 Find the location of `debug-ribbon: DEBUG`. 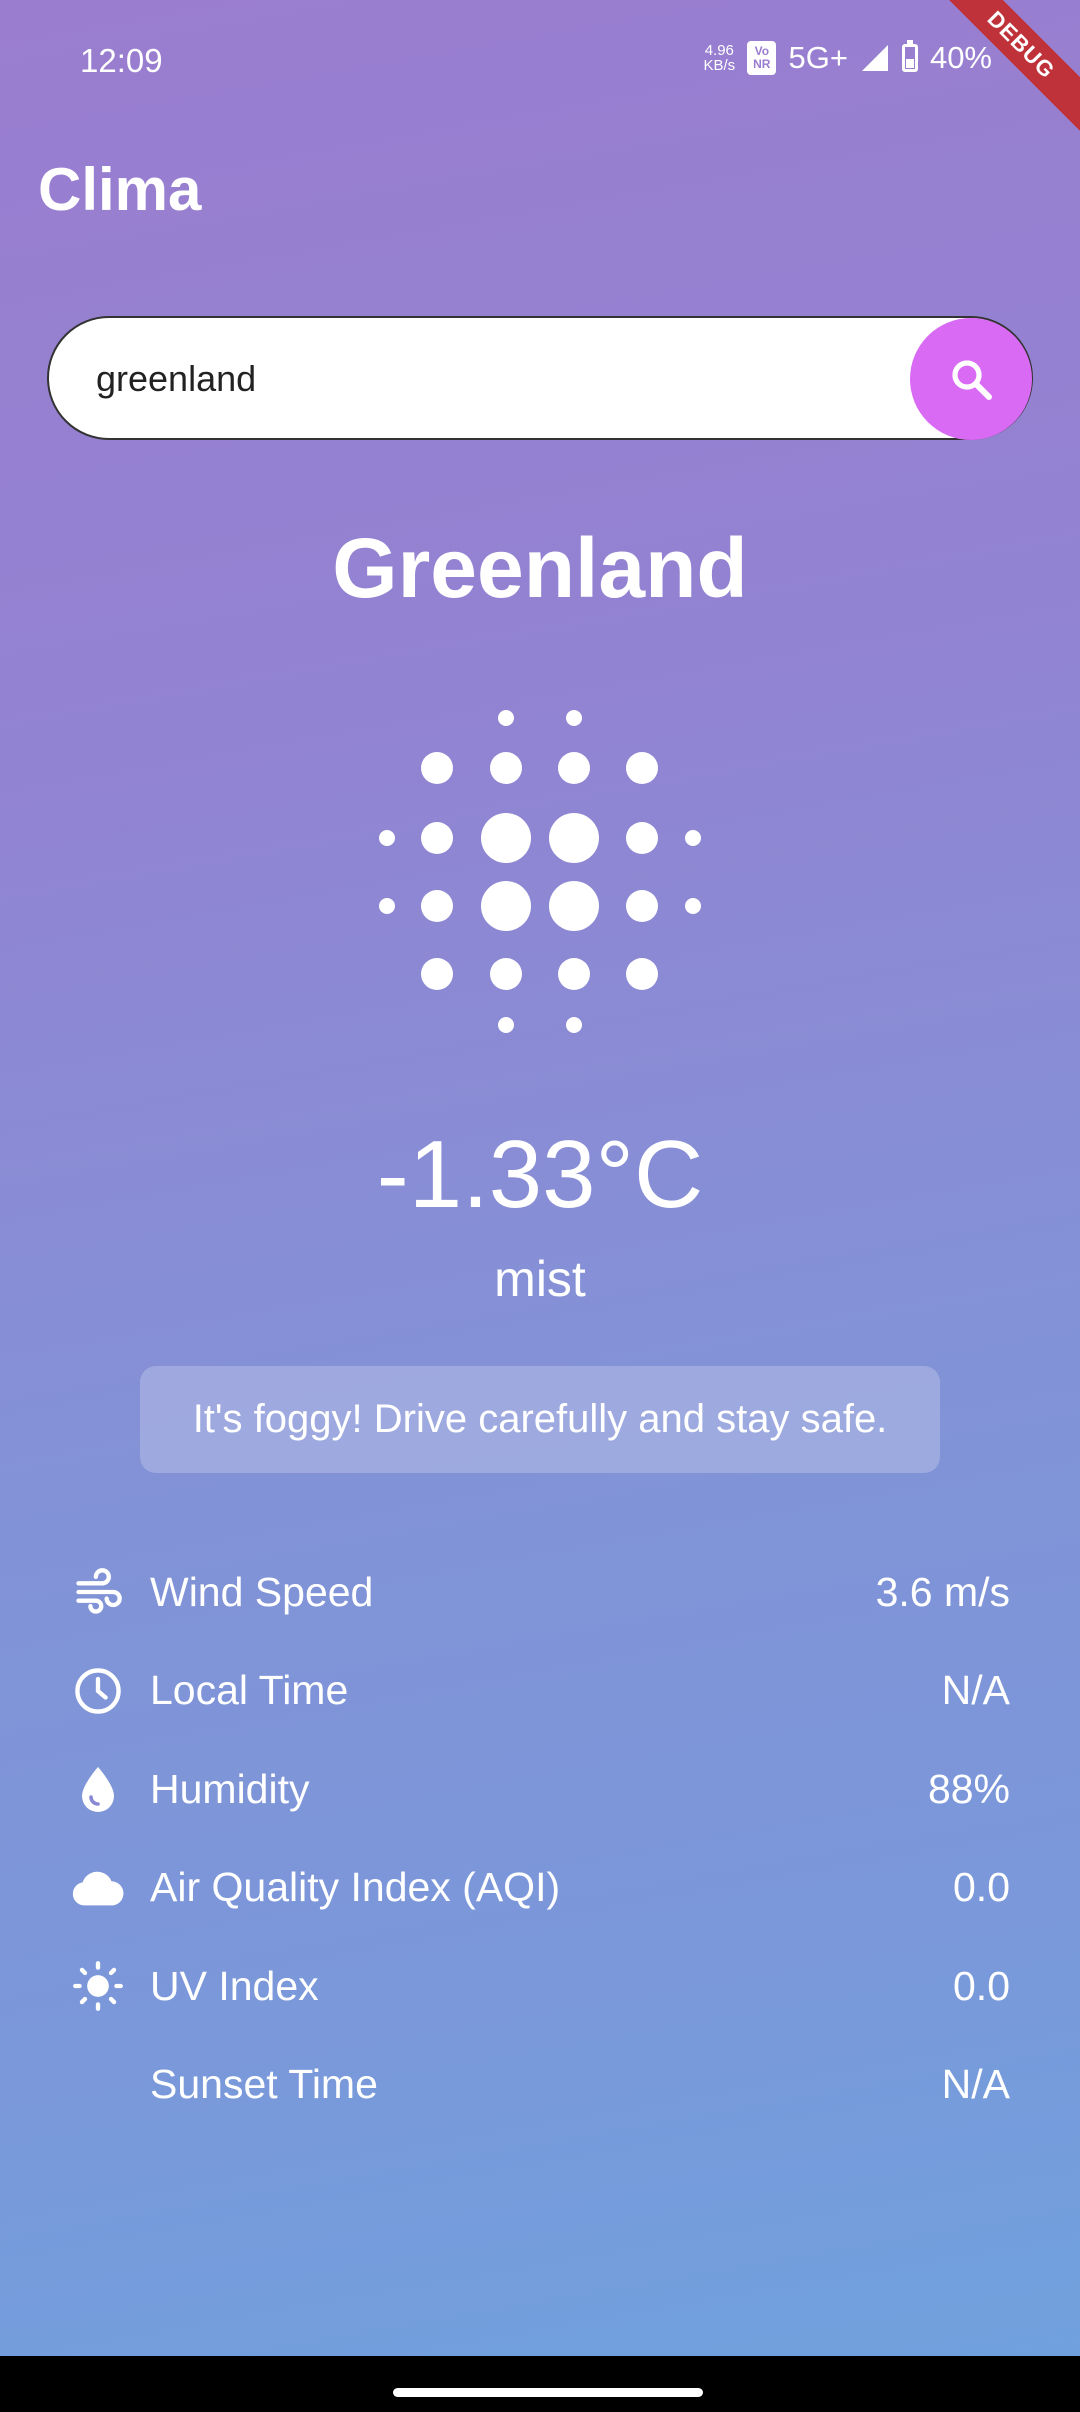

debug-ribbon: DEBUG is located at coordinates (1010, 70).